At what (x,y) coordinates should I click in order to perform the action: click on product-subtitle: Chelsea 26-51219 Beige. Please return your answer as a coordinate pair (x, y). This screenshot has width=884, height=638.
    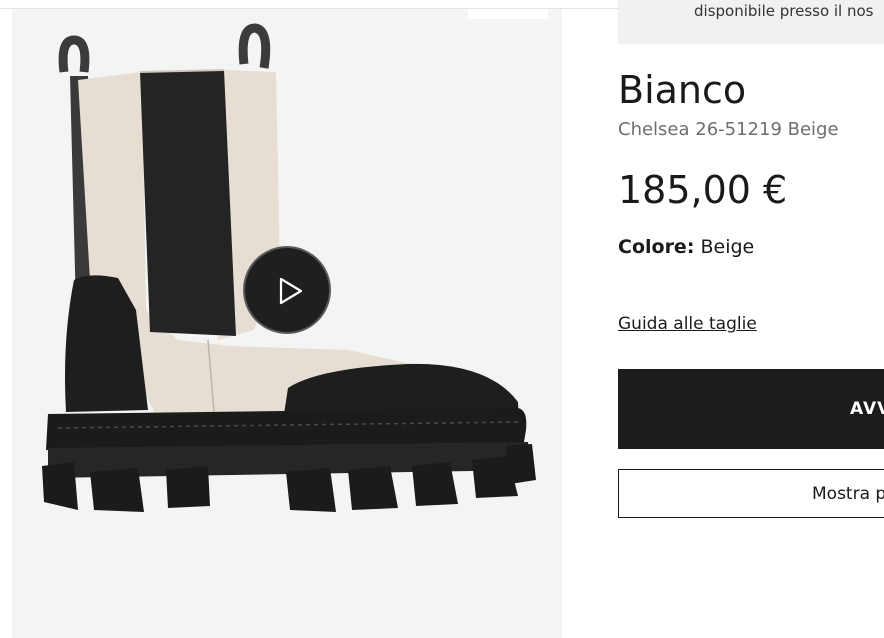
    Looking at the image, I should click on (728, 129).